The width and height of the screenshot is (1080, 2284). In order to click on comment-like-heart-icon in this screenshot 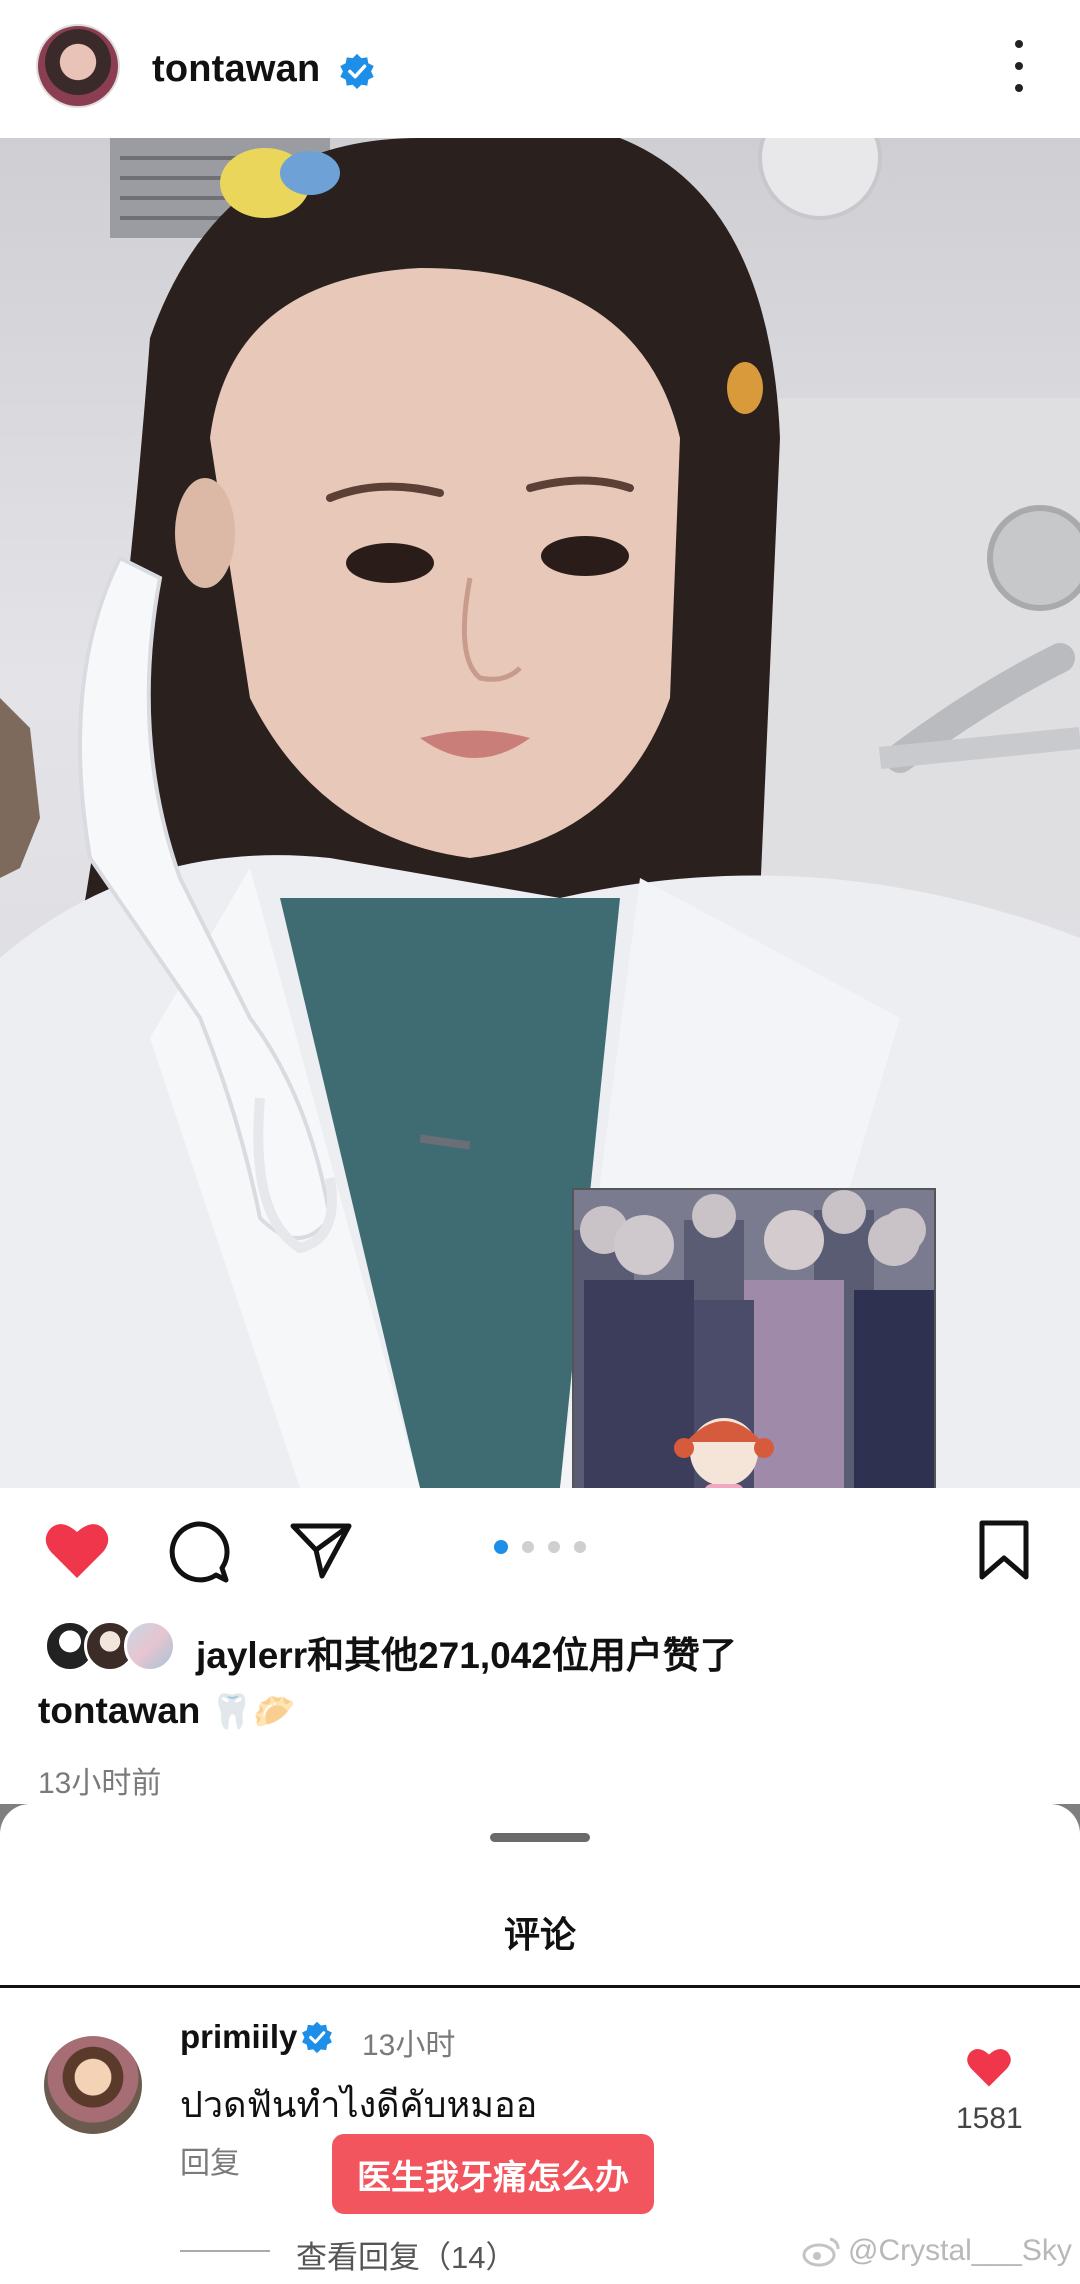, I will do `click(989, 2067)`.